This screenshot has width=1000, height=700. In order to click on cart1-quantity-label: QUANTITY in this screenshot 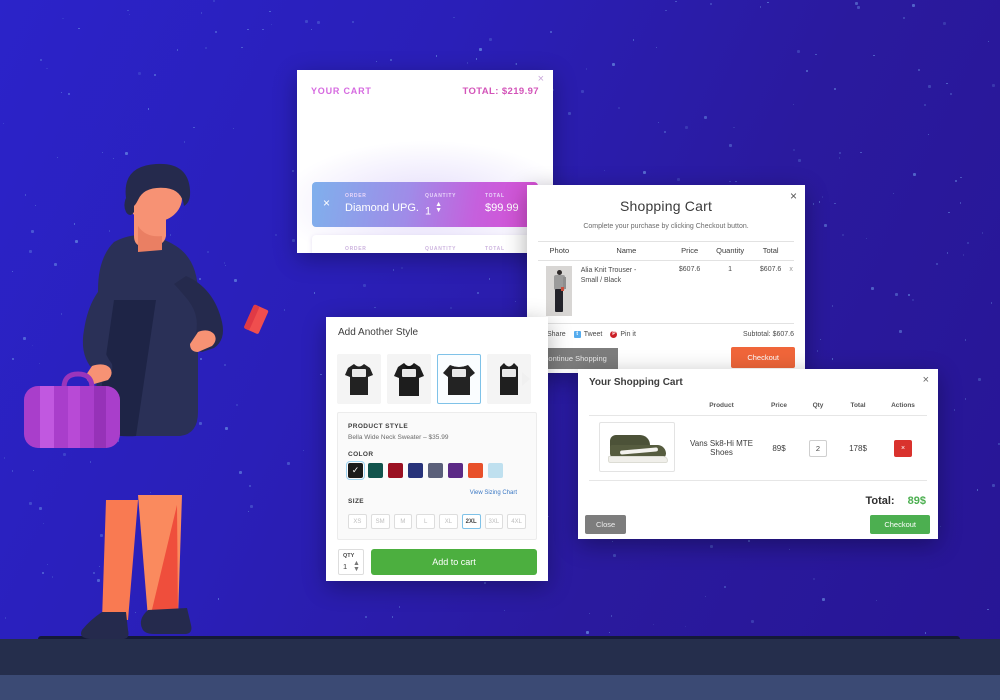, I will do `click(441, 249)`.